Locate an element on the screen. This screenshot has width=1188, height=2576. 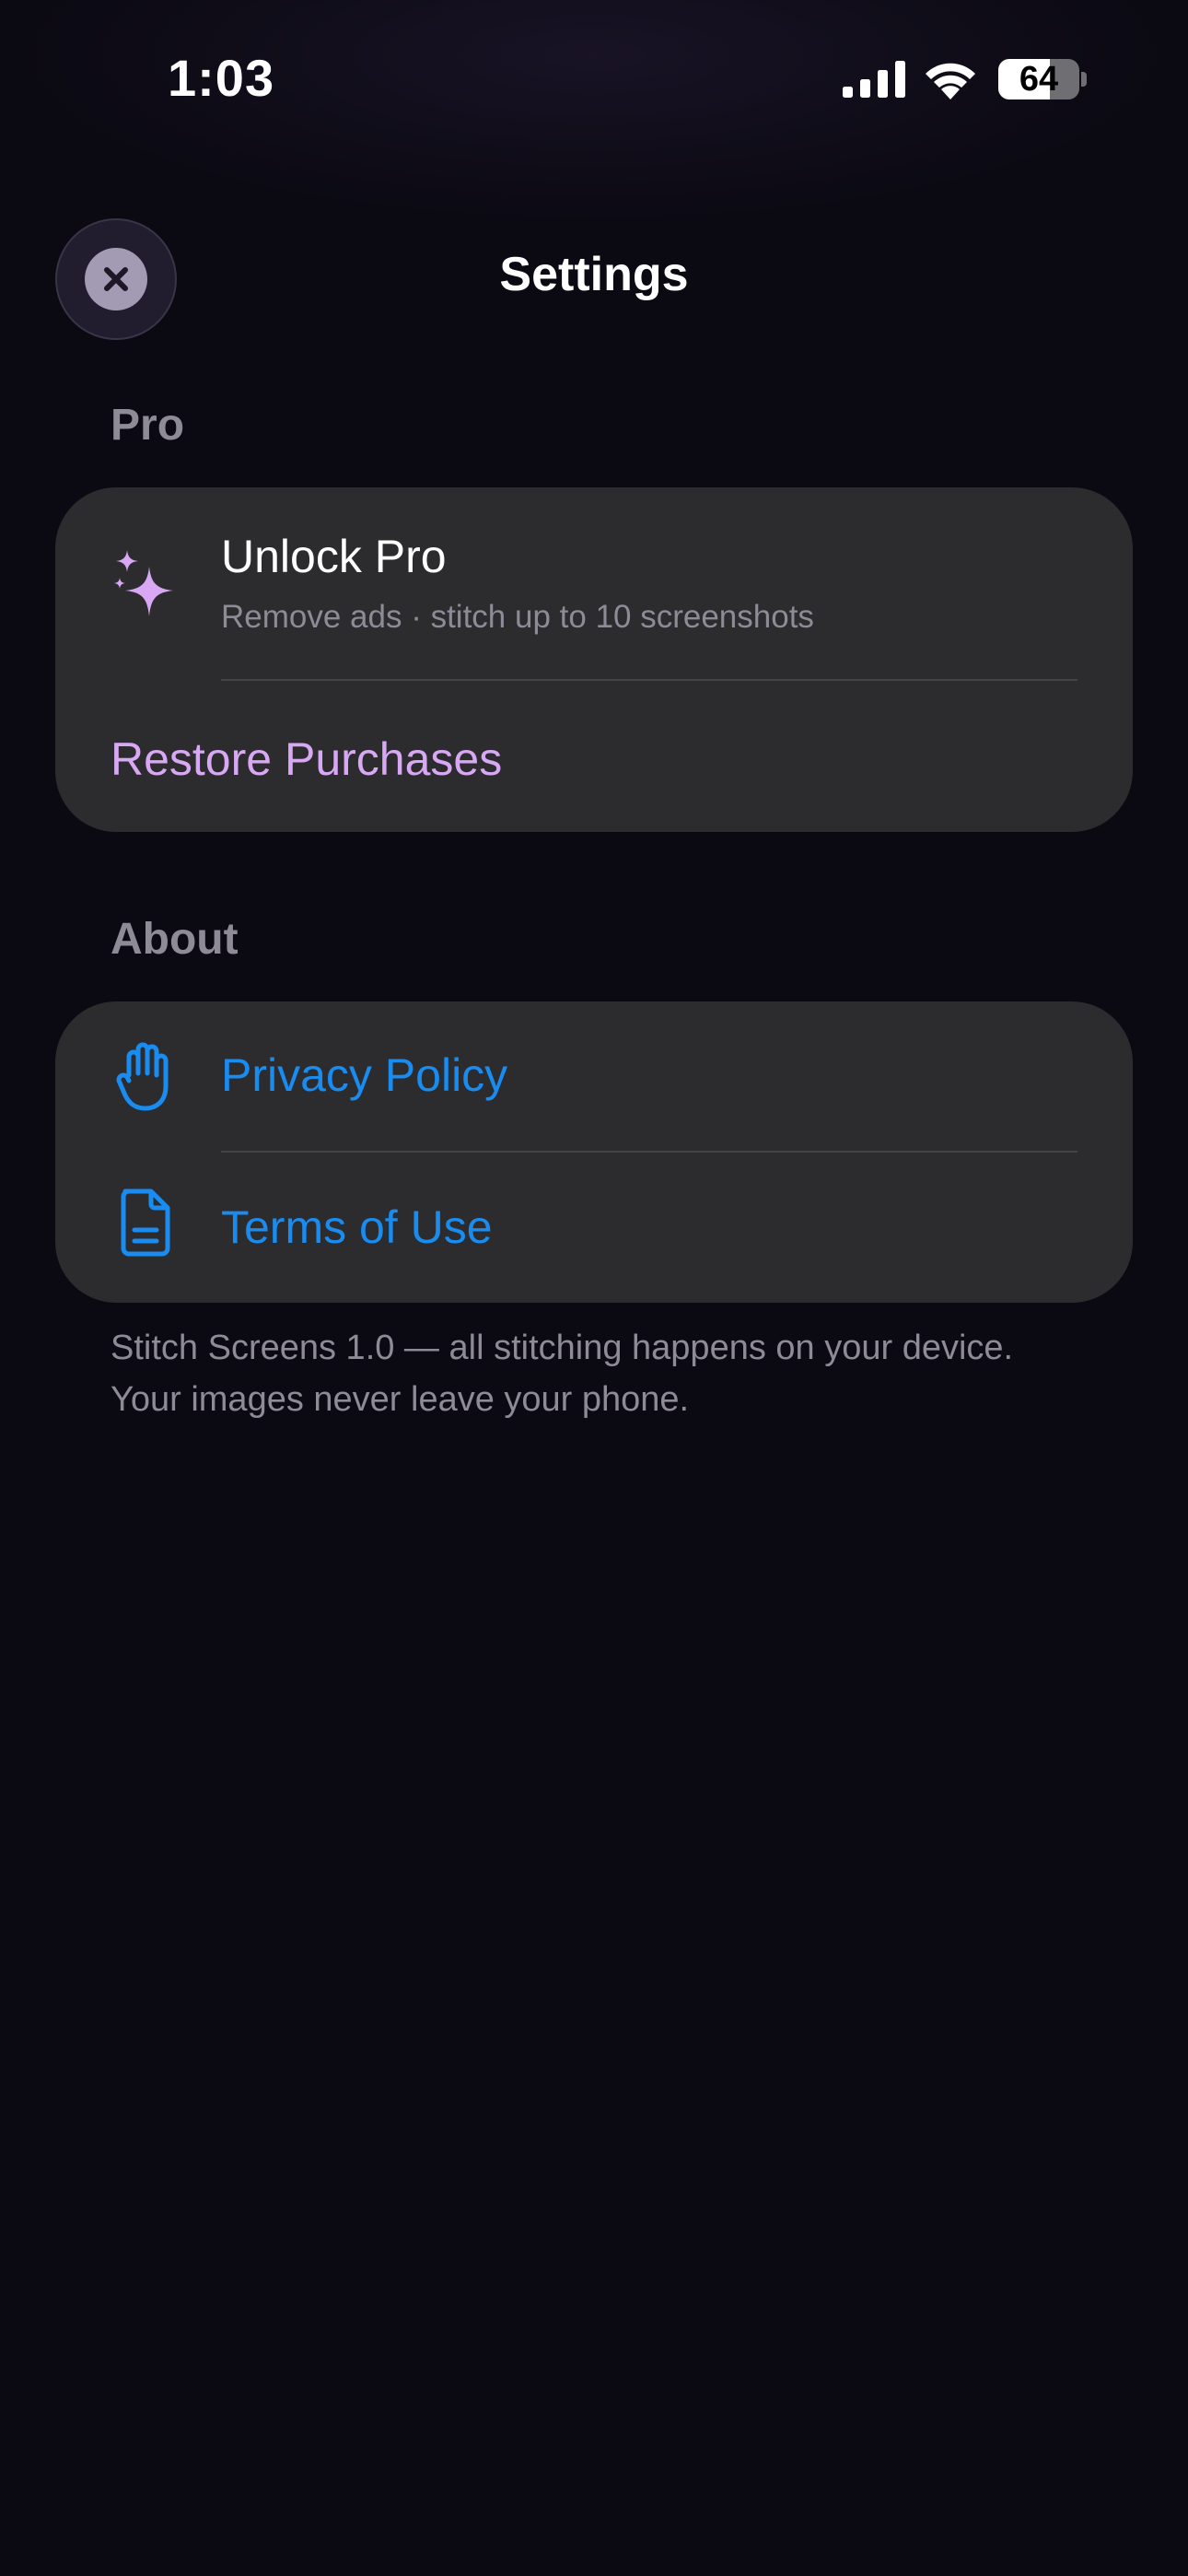
wifi-icon is located at coordinates (951, 81).